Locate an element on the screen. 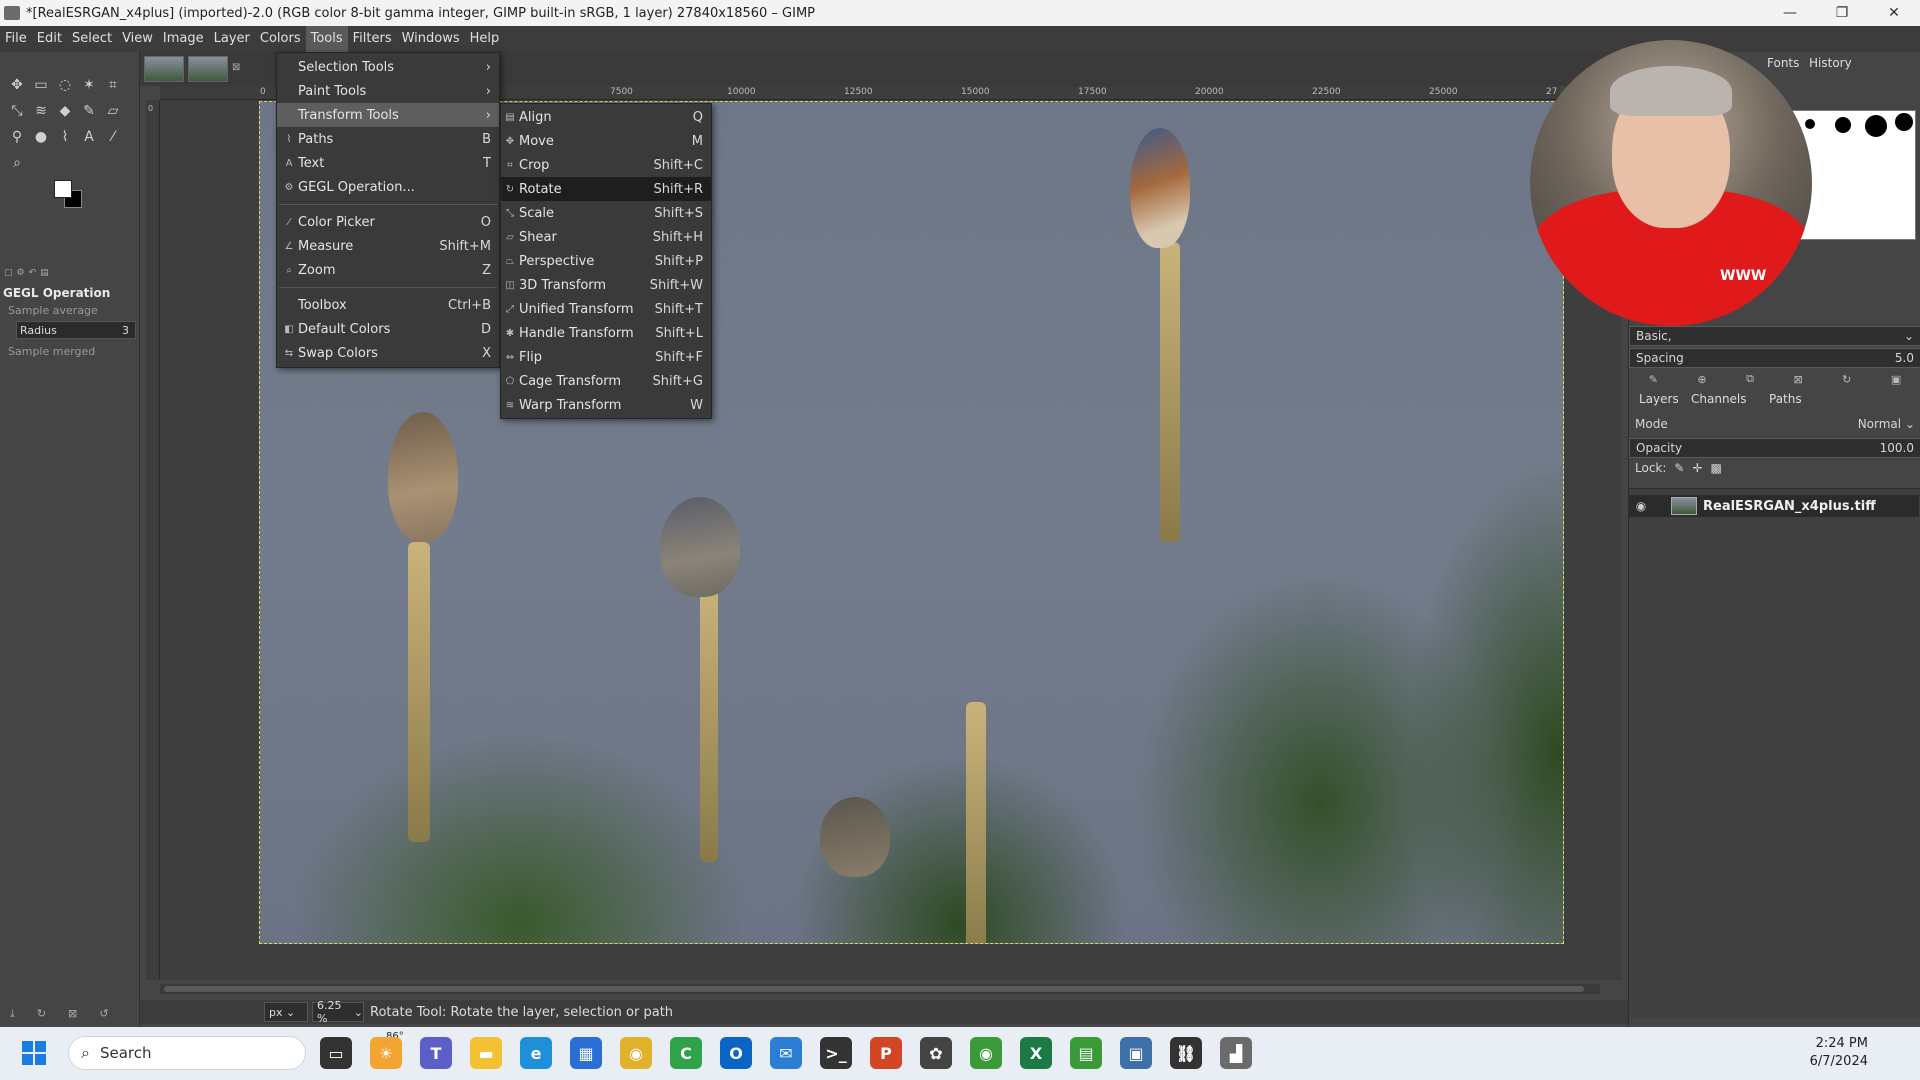 This screenshot has height=1080, width=1920. unified-transform-icon: ⤡ is located at coordinates (17, 111).